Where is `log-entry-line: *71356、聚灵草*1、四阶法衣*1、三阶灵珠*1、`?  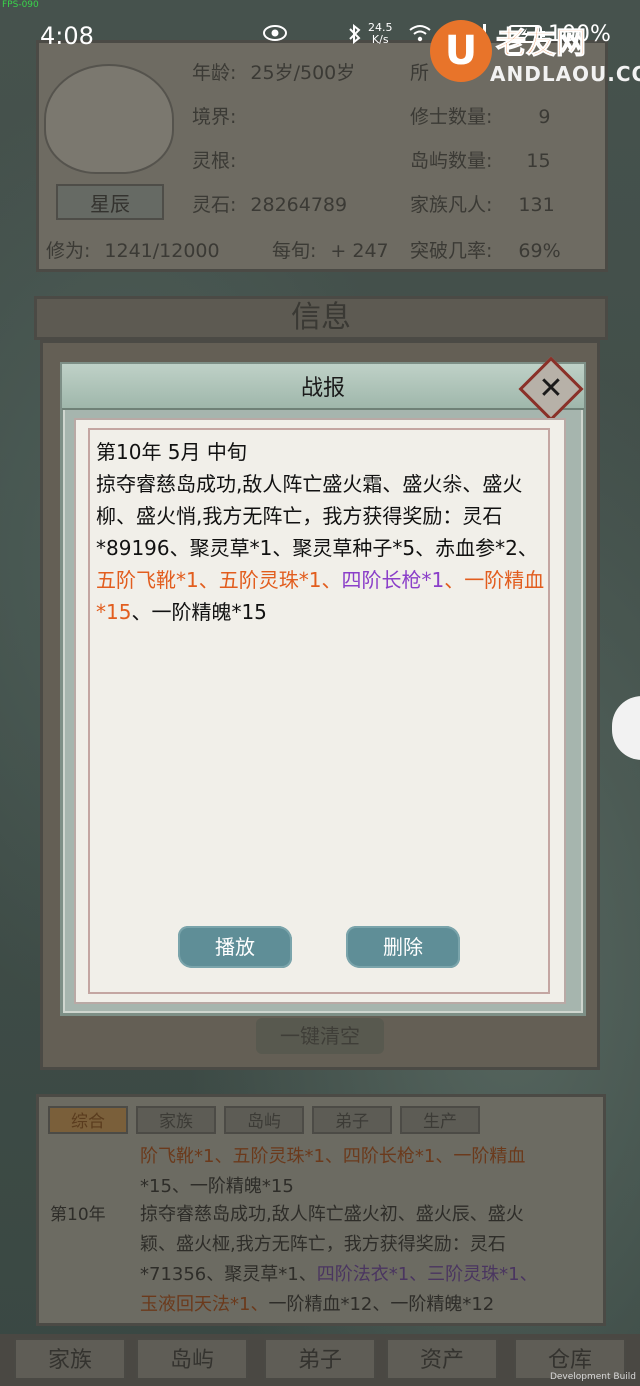 log-entry-line: *71356、聚灵草*1、四阶法衣*1、三阶灵珠*1、 is located at coordinates (339, 1274).